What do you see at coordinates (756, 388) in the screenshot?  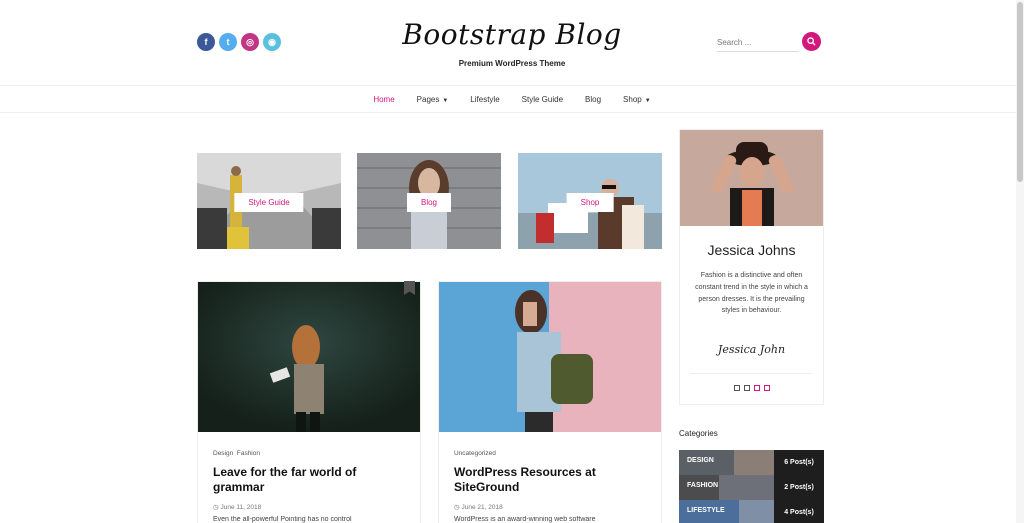 I see `carousel-dot-active` at bounding box center [756, 388].